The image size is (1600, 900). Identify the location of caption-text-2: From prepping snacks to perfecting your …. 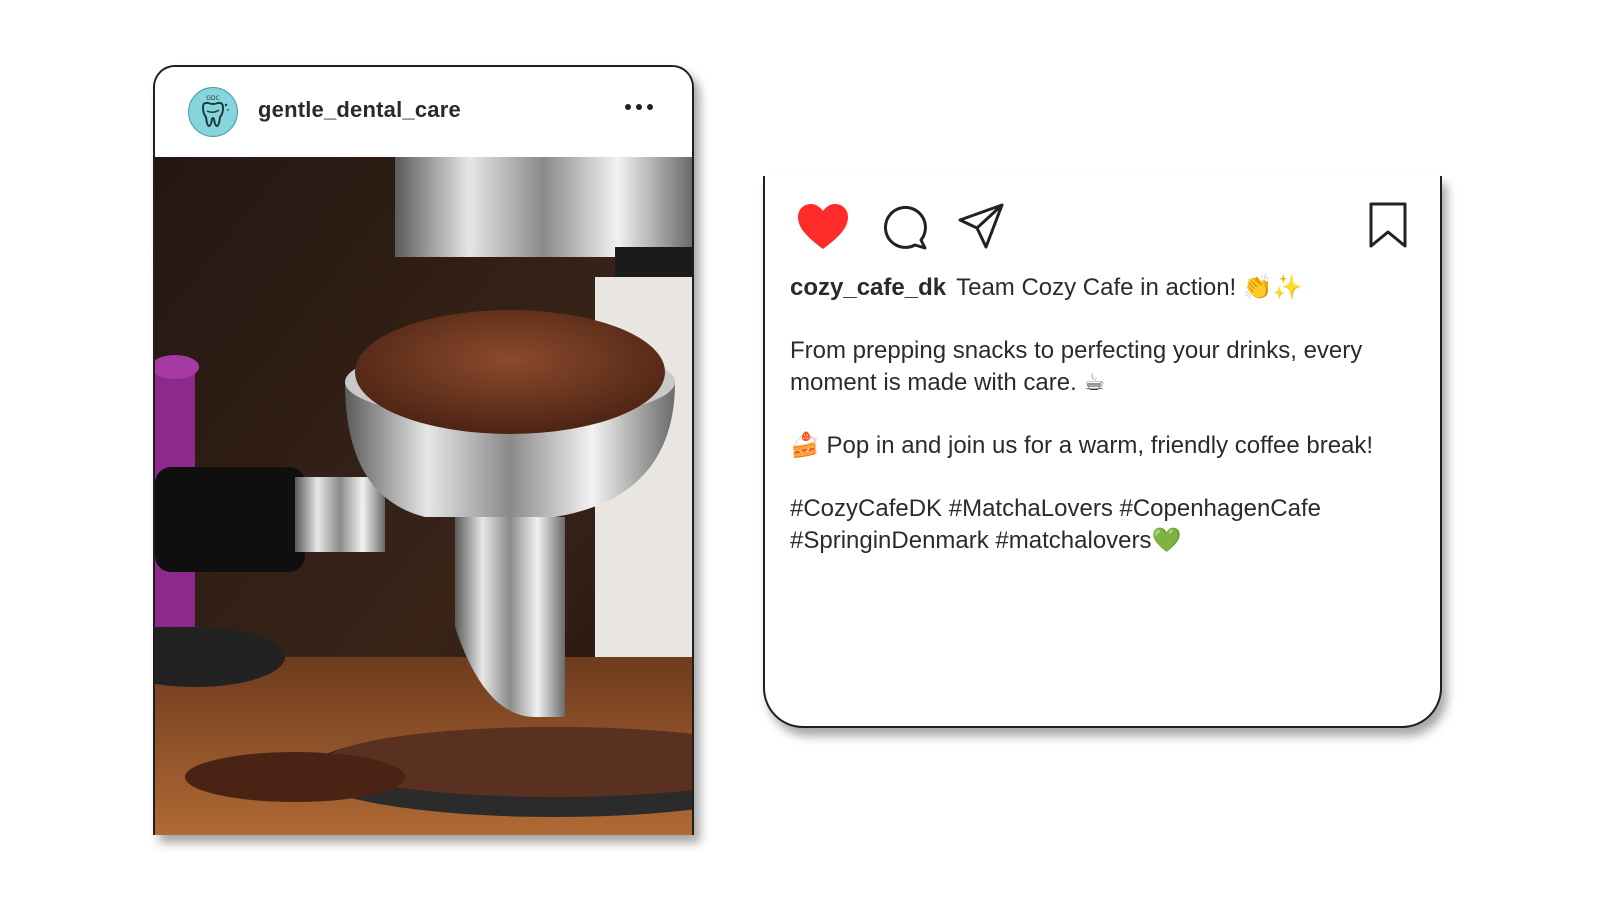
(1076, 366).